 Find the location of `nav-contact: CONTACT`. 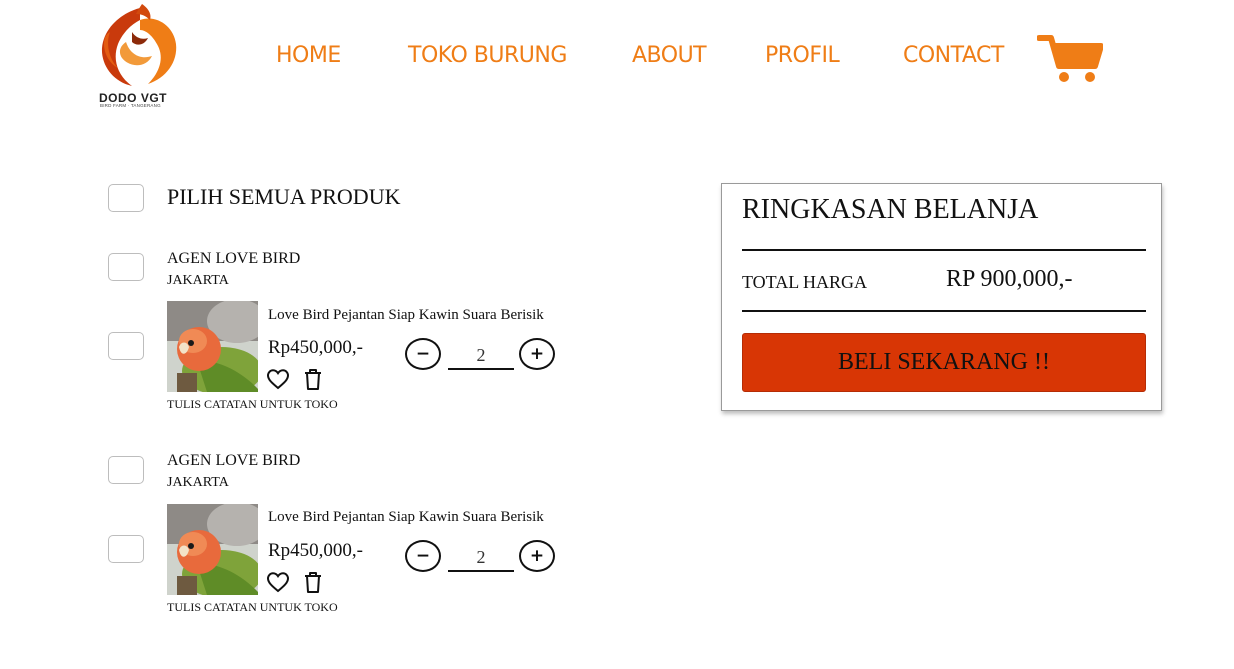

nav-contact: CONTACT is located at coordinates (953, 55).